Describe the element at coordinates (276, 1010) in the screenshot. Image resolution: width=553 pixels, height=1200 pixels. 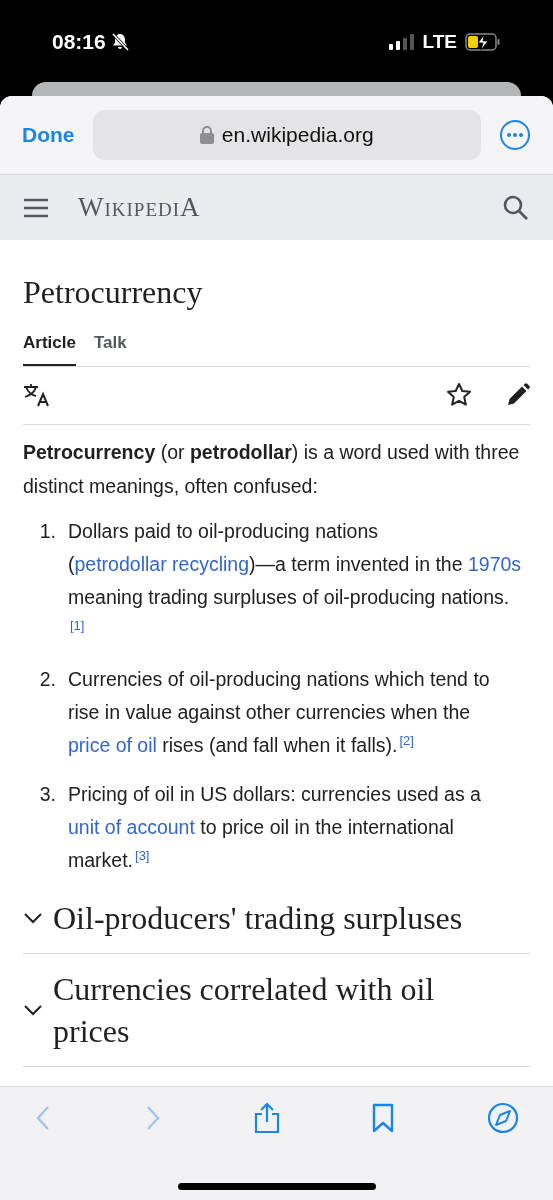
I see `section-heading: Currencies correlated with oil prices` at that location.